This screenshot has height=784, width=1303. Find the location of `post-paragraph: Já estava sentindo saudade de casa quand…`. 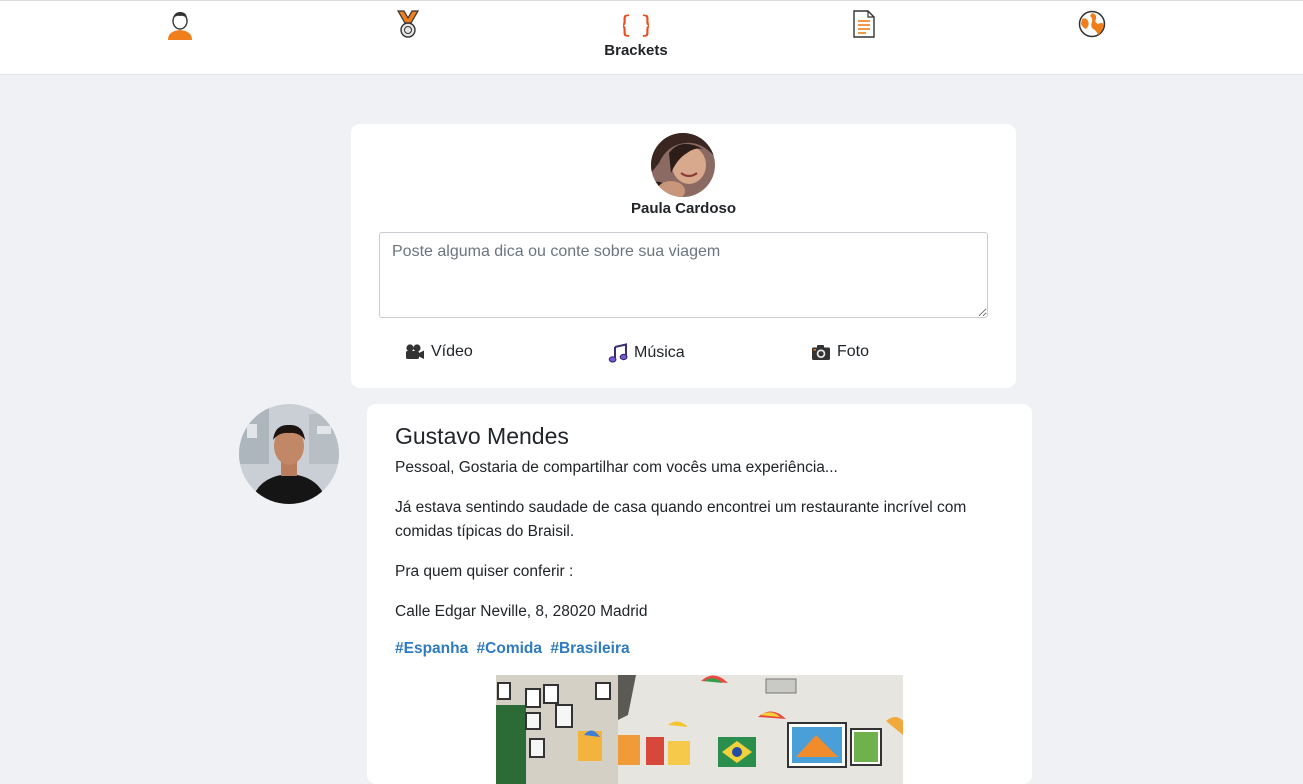

post-paragraph: Já estava sentindo saudade de casa quand… is located at coordinates (681, 519).